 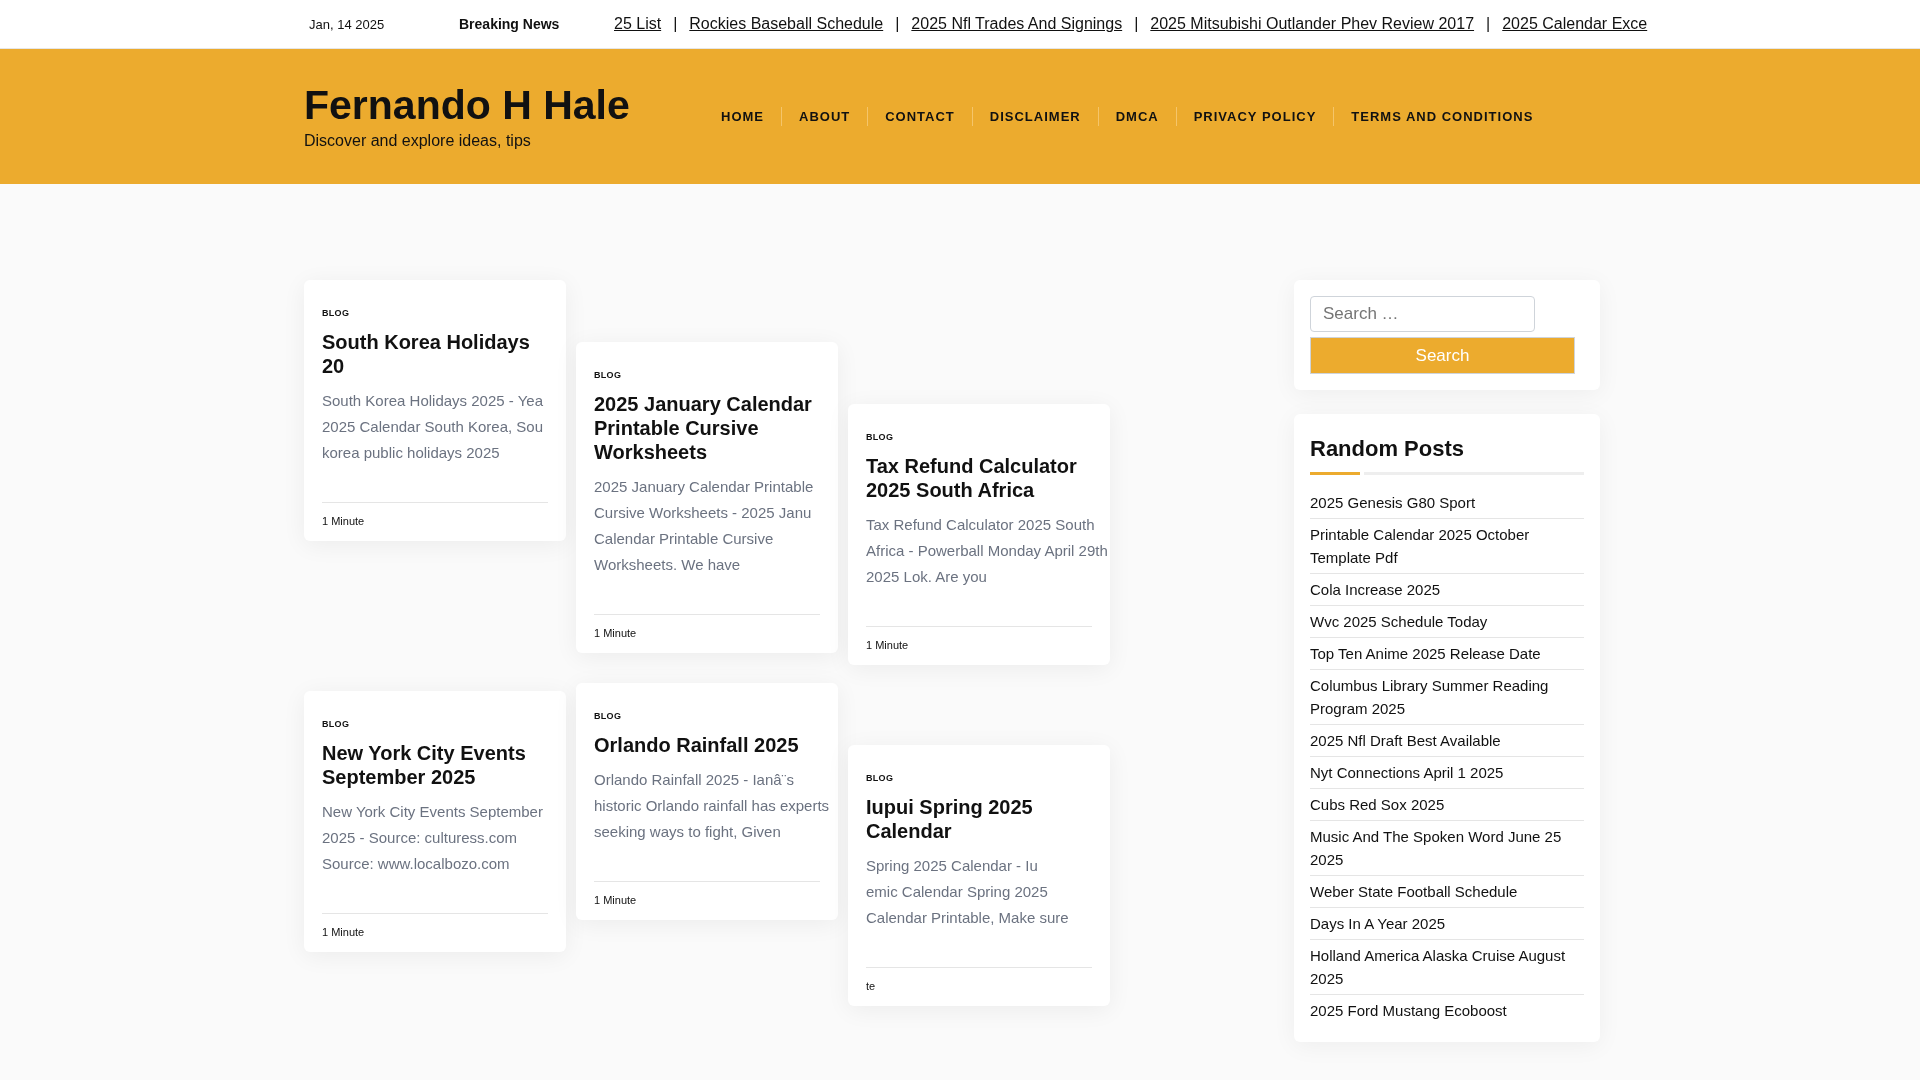 What do you see at coordinates (418, 141) in the screenshot?
I see `site-tagline: Discover and explore ideas, tips` at bounding box center [418, 141].